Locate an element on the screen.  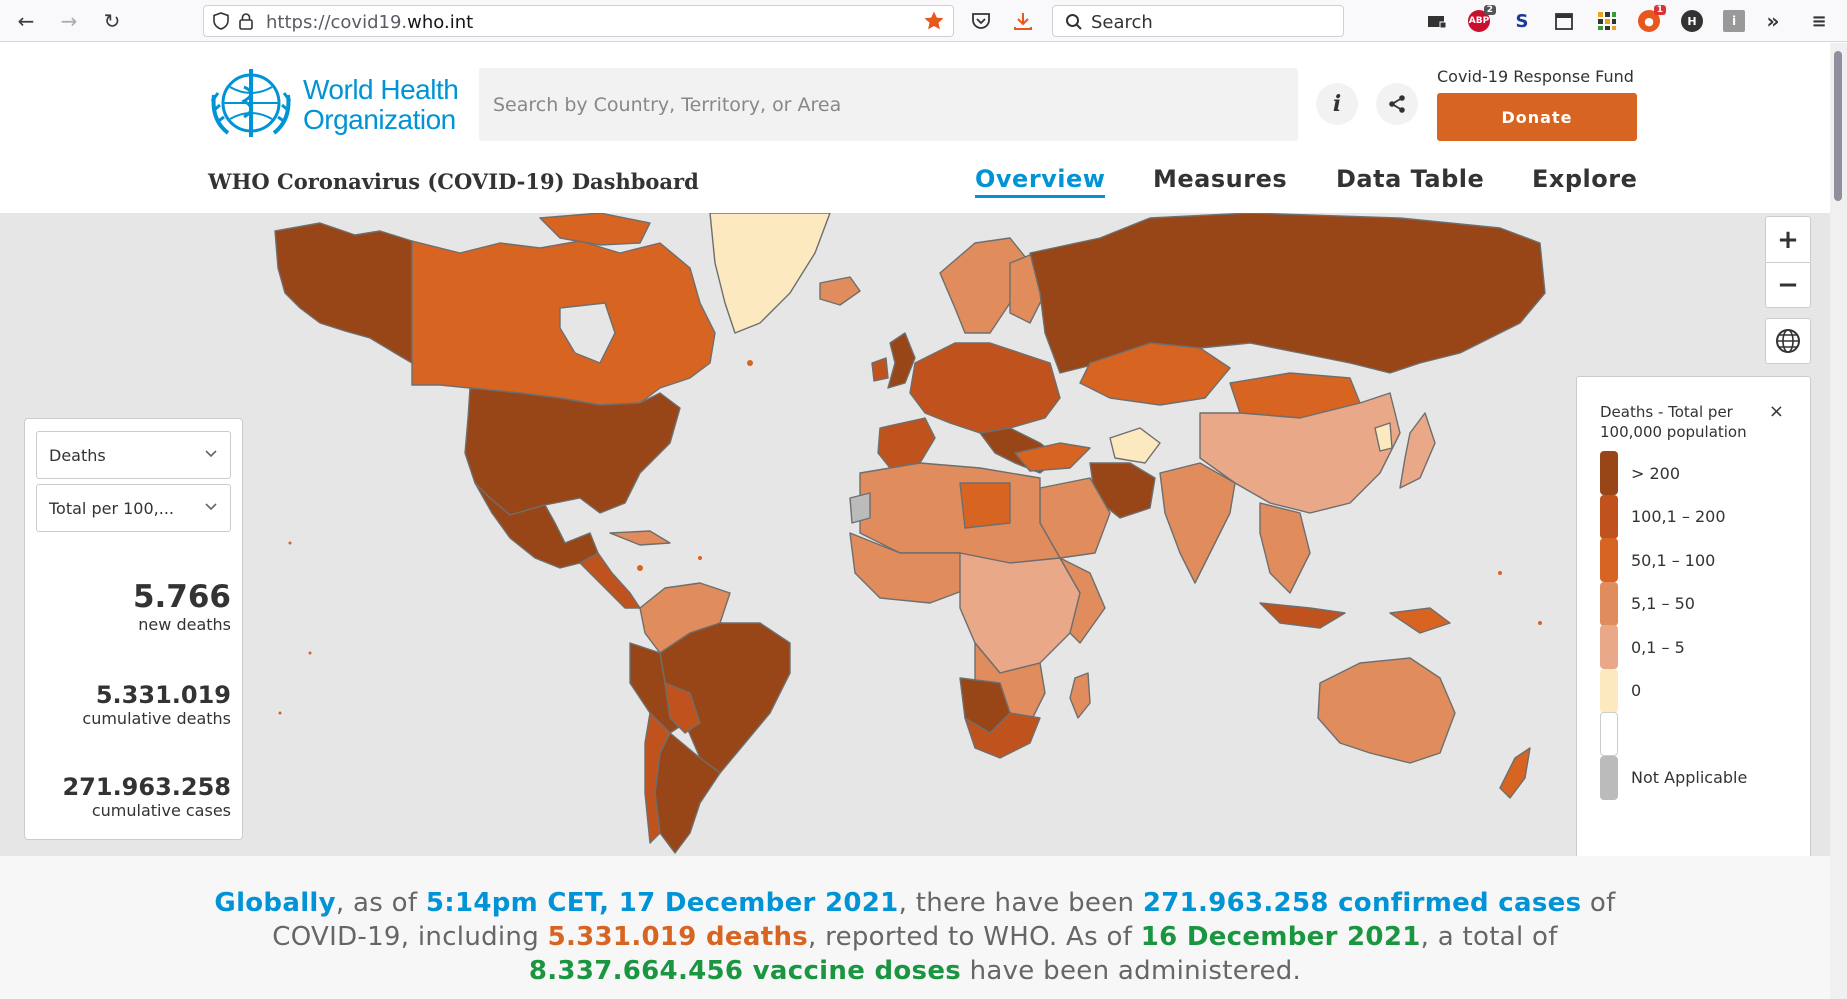
zoom-controls: + − is located at coordinates (1788, 262).